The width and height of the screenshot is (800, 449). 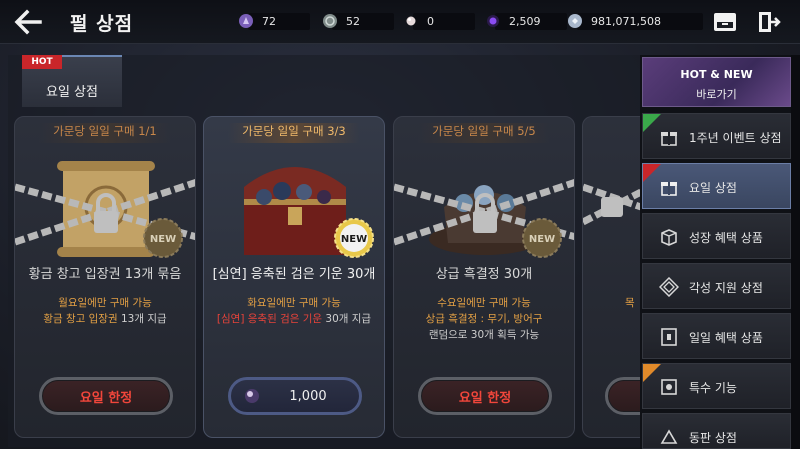 What do you see at coordinates (716, 386) in the screenshot?
I see `sidebar-item-special-features: 특수 기능` at bounding box center [716, 386].